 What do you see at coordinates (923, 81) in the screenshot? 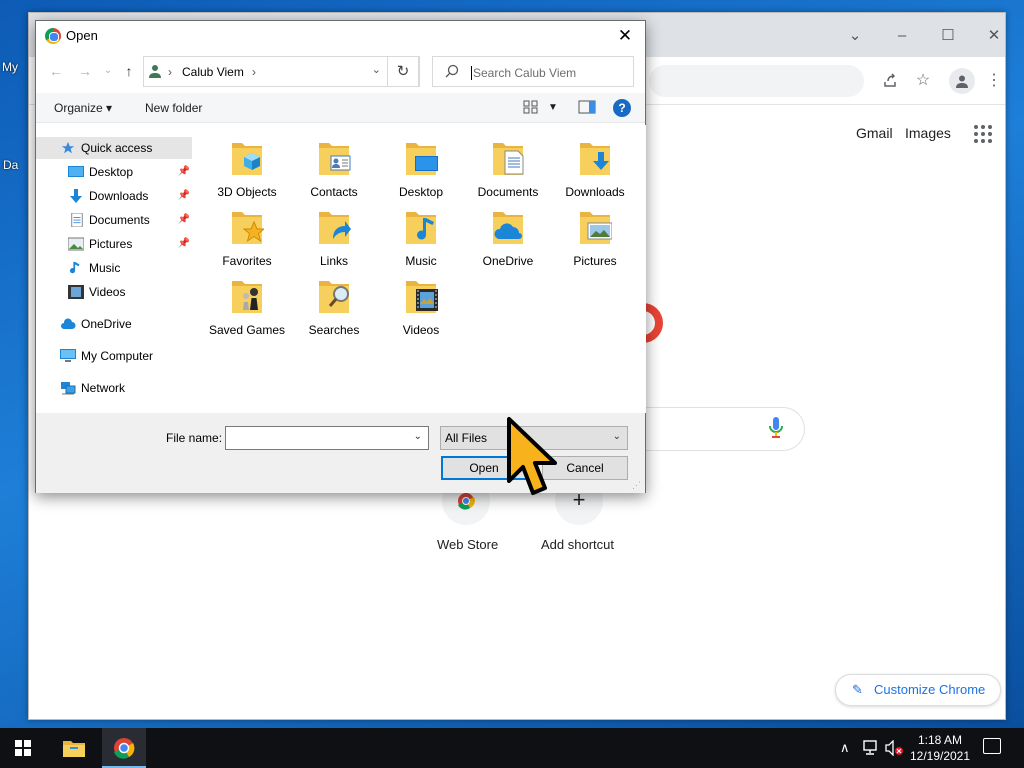
I see `bookmark-star-icon: ☆` at bounding box center [923, 81].